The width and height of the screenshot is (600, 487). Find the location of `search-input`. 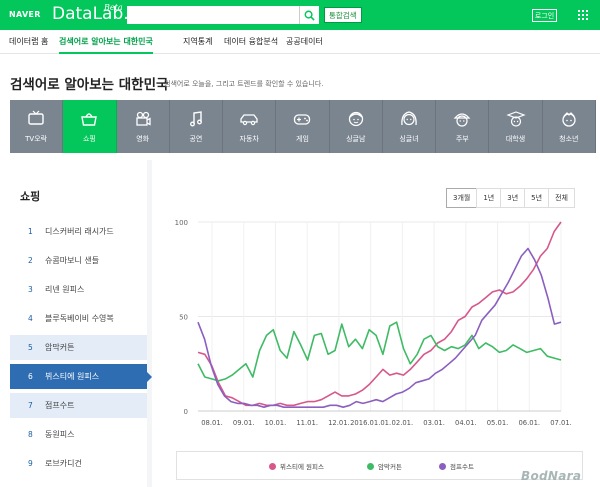

search-input is located at coordinates (213, 15).